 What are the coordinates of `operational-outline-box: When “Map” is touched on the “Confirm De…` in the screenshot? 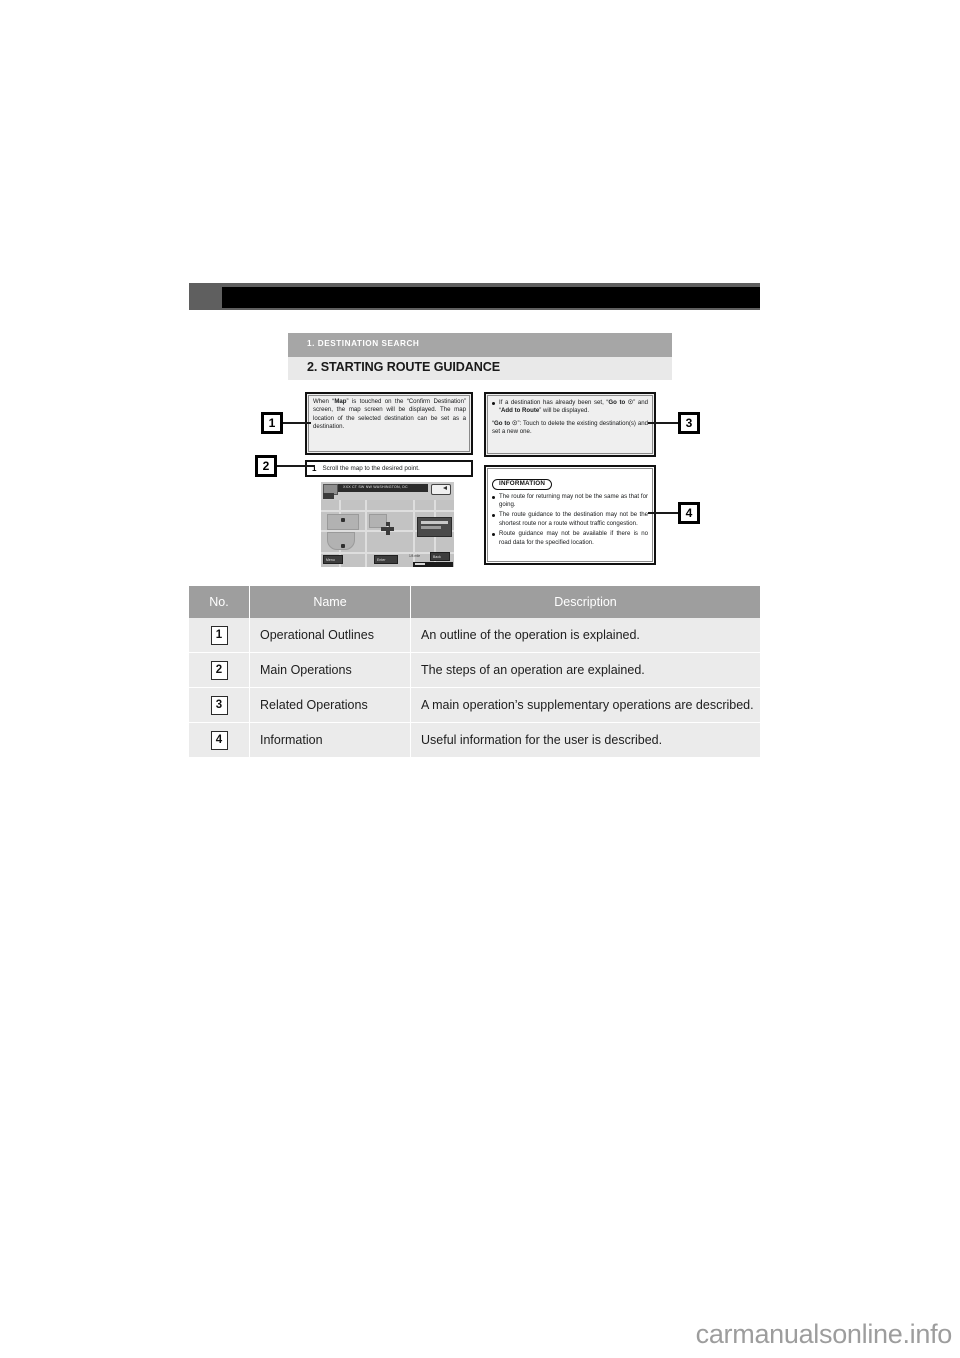 It's located at (389, 423).